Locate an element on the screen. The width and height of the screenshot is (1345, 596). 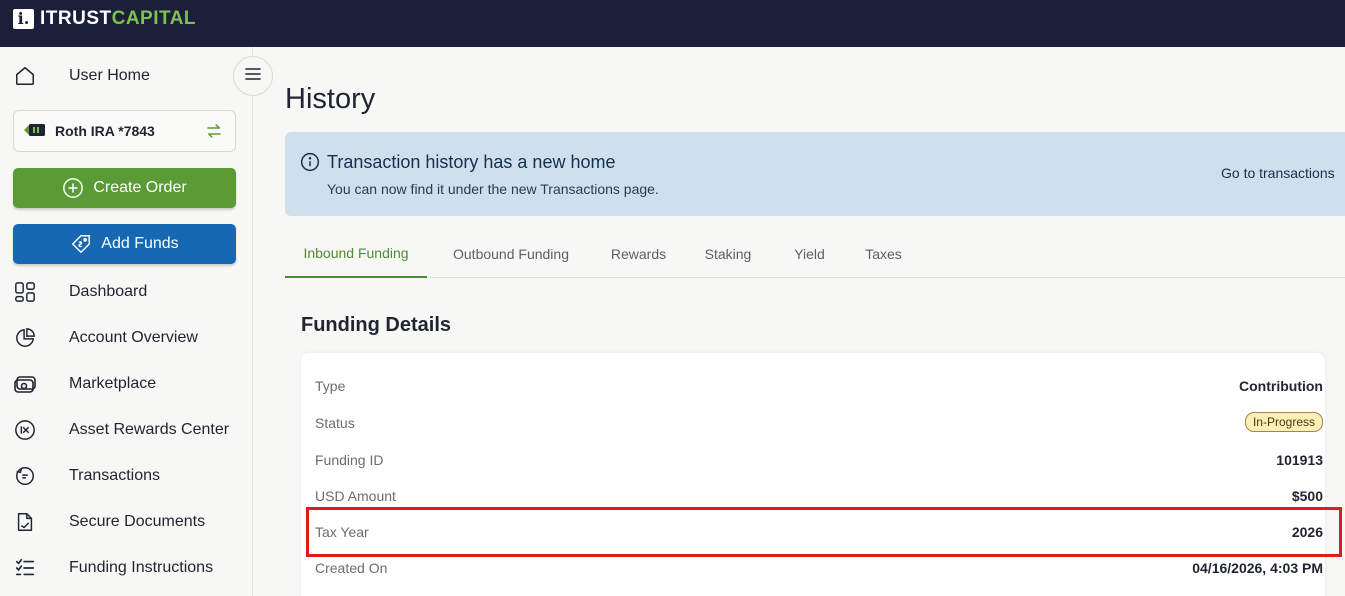
detail-value: 04/16/2026, 4:03 PM is located at coordinates (1257, 568).